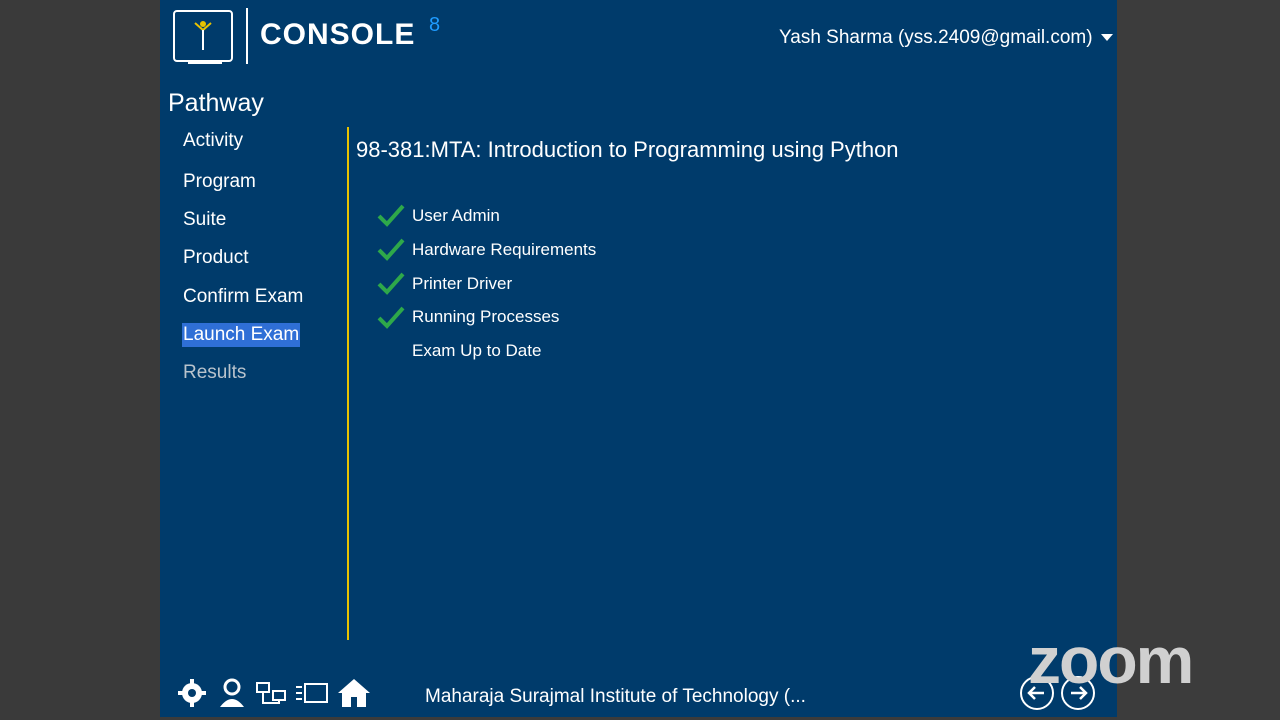 Image resolution: width=1280 pixels, height=720 pixels. Describe the element at coordinates (232, 693) in the screenshot. I see `user-badge-icon` at that location.